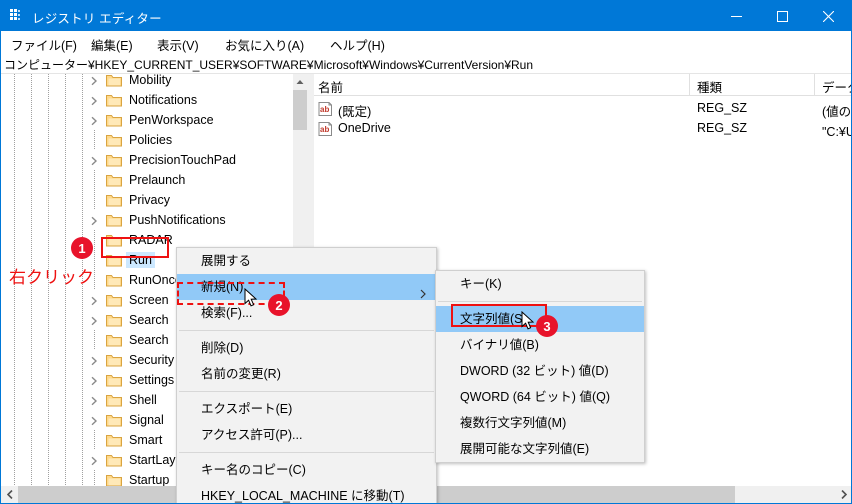 This screenshot has width=852, height=504. Describe the element at coordinates (535, 397) in the screenshot. I see `submenu-item-label: QWORD (64 ビット) 値(Q)` at that location.